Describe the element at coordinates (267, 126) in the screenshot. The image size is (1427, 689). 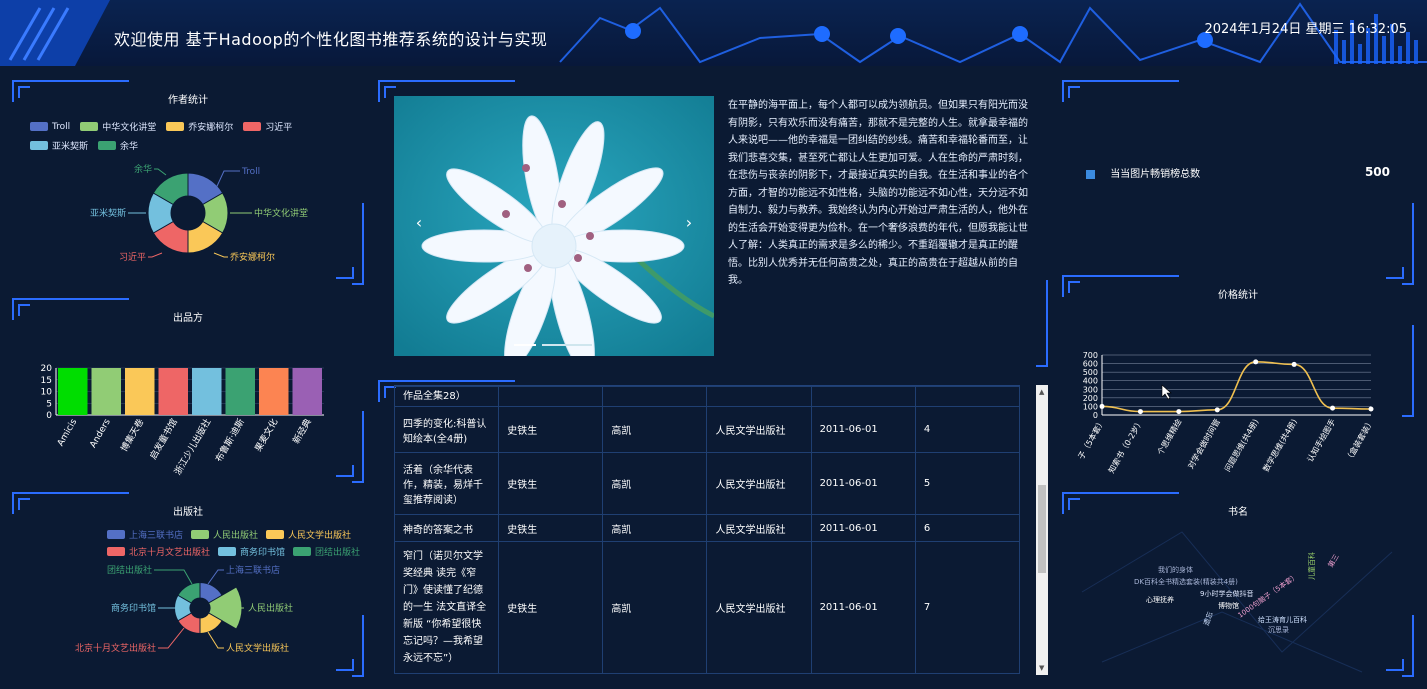
I see `legend-item: 习近平` at that location.